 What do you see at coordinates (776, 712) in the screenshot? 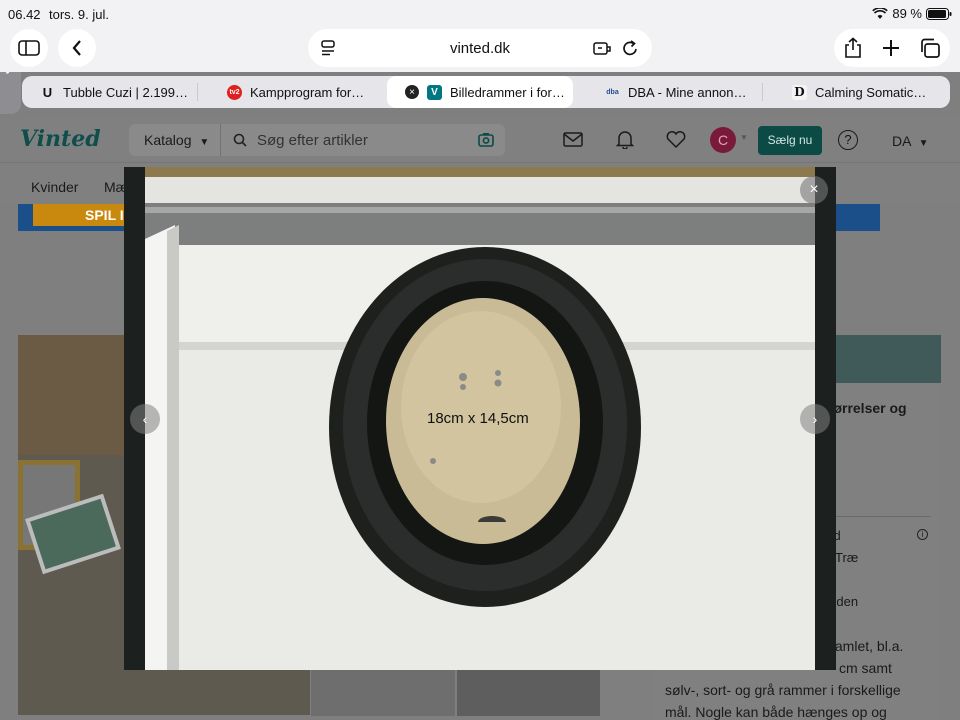
I see `description-line: mål. Nogle kan både hænges op og` at bounding box center [776, 712].